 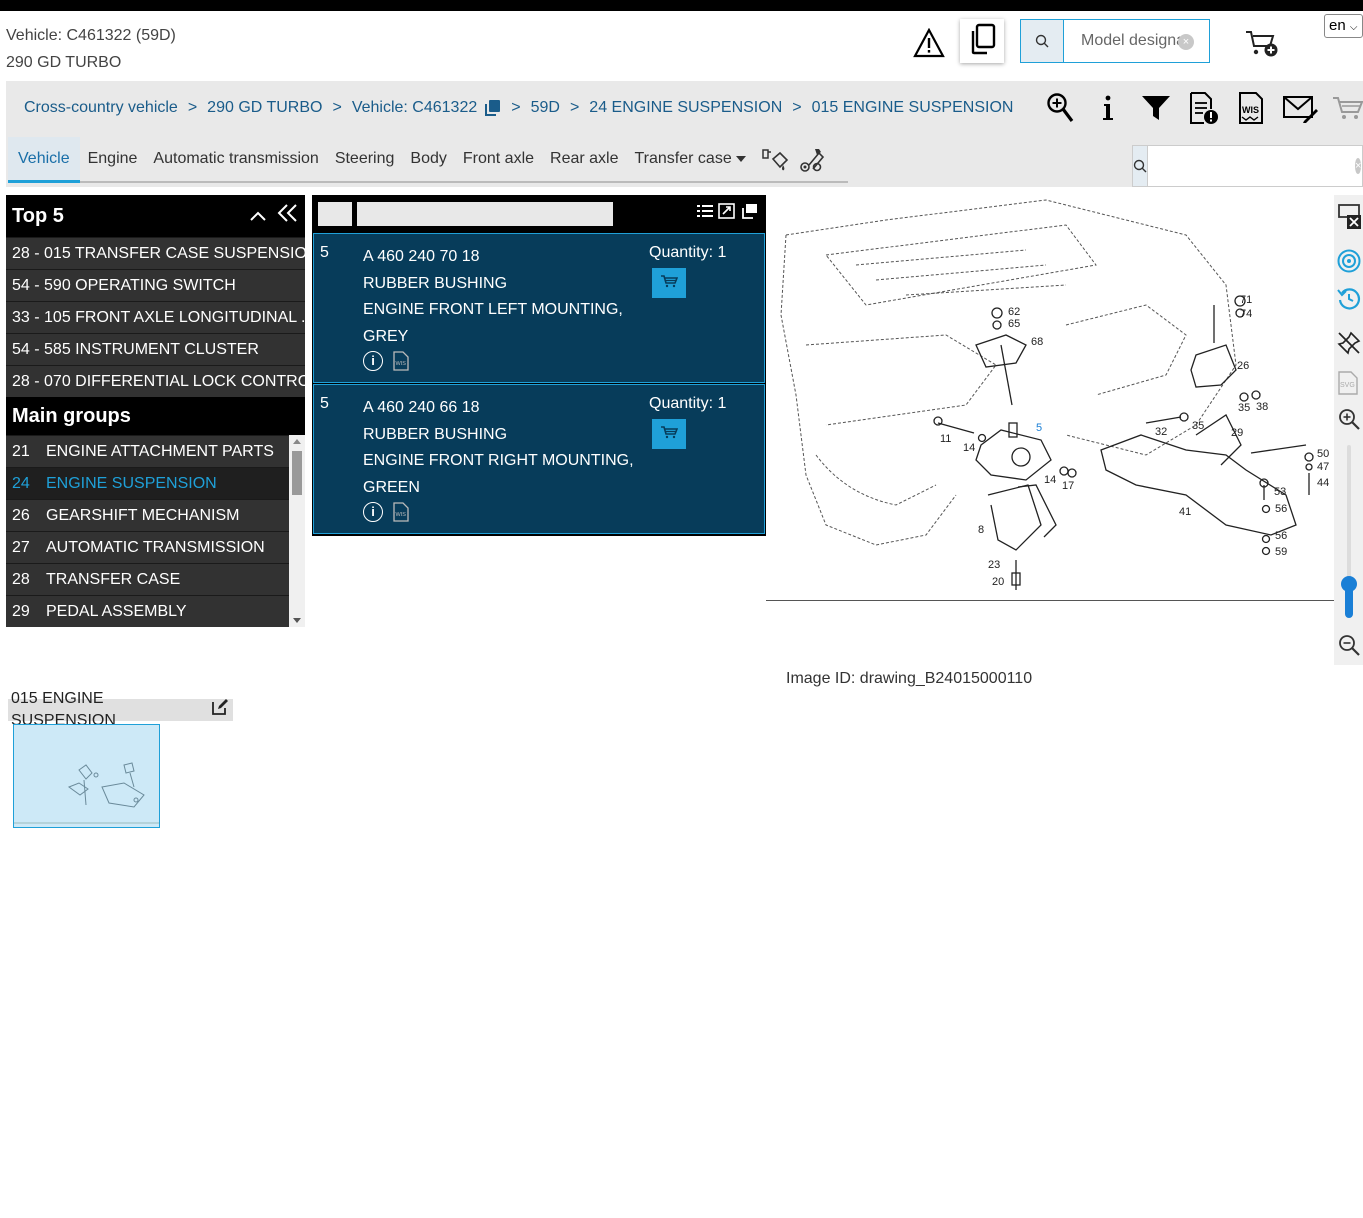 I want to click on tab-body: Body, so click(x=428, y=160).